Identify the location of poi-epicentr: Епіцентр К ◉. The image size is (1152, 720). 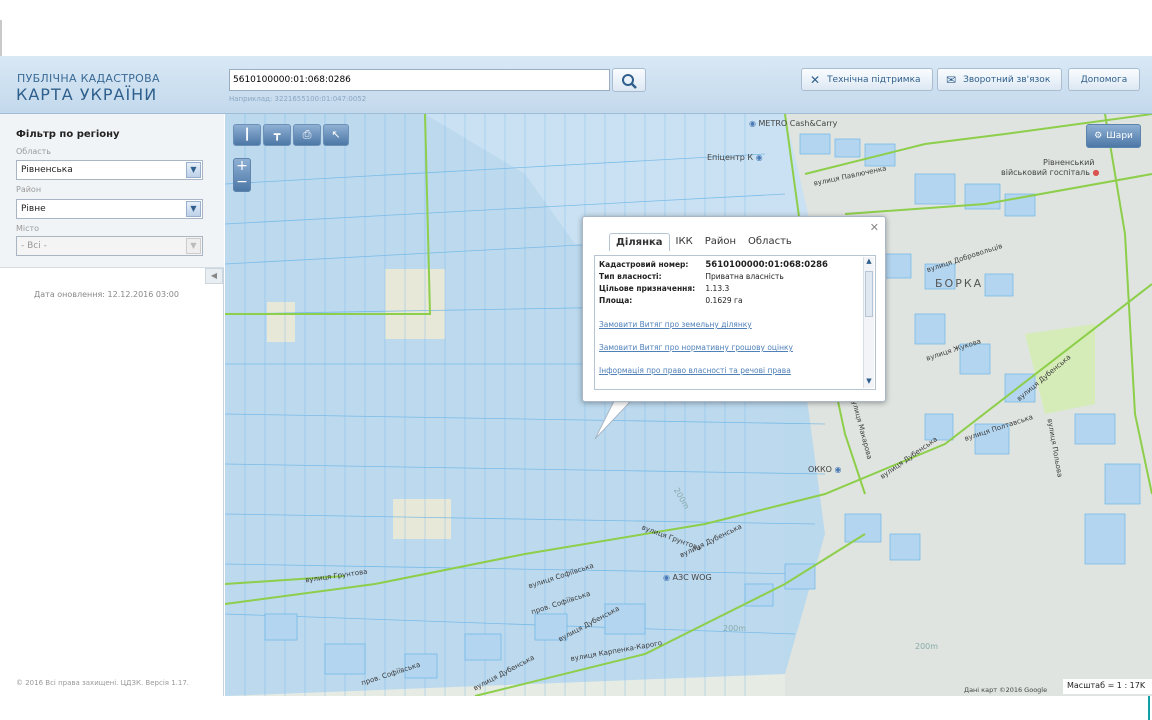
(735, 157).